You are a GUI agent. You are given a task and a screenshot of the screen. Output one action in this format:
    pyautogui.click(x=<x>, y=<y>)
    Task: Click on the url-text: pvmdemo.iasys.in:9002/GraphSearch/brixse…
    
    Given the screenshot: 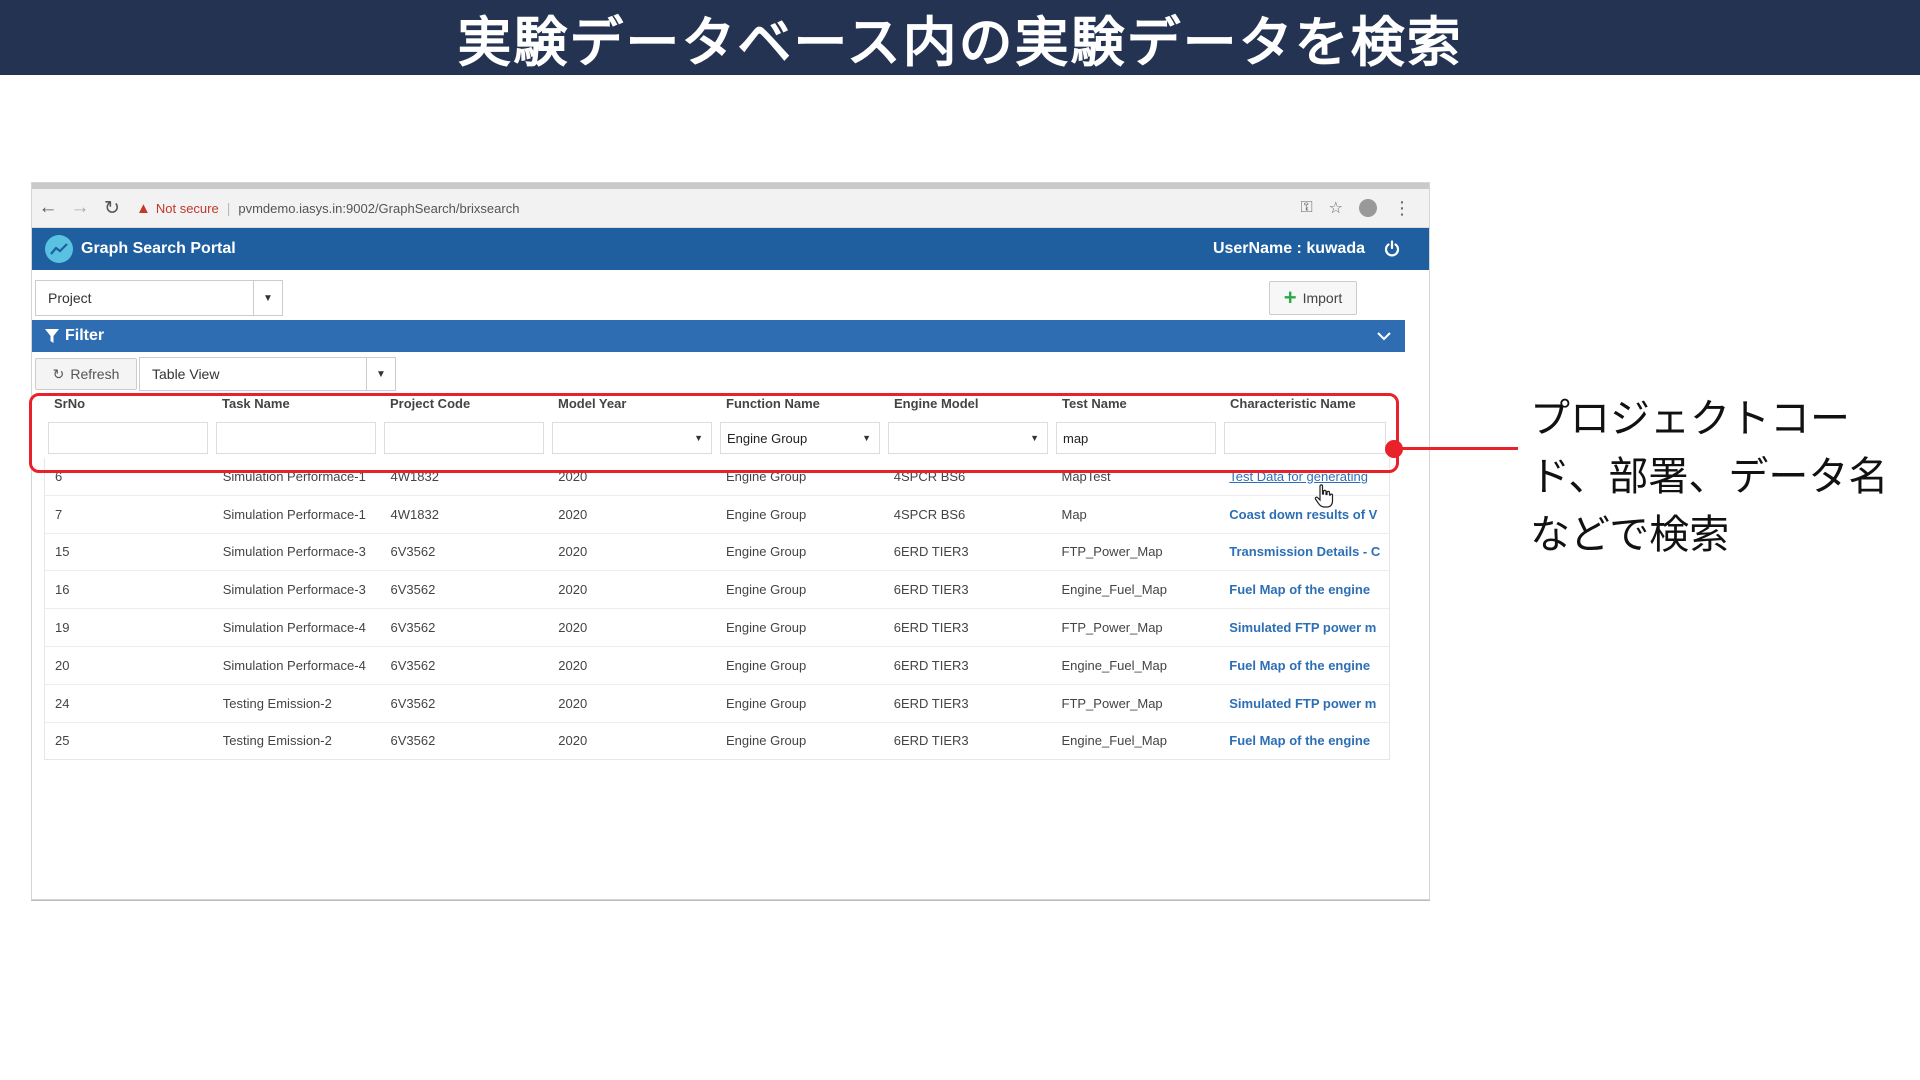 What is the action you would take?
    pyautogui.click(x=378, y=208)
    